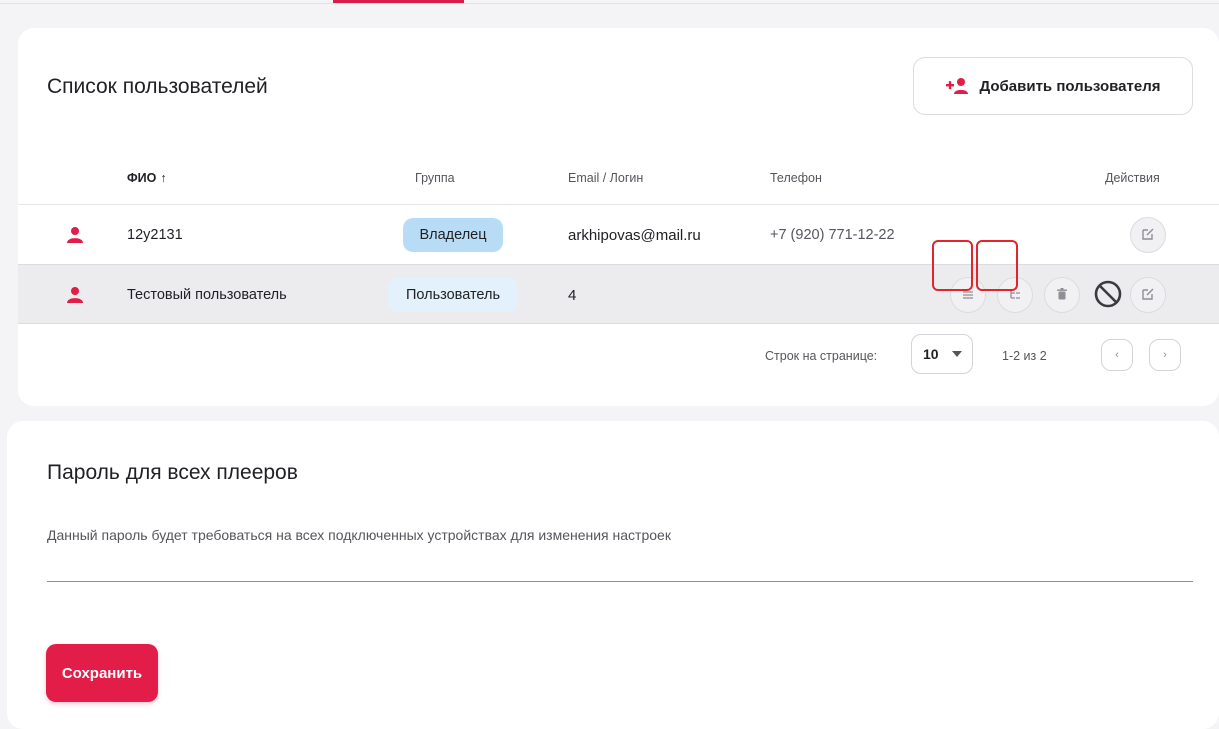 Image resolution: width=1219 pixels, height=729 pixels. What do you see at coordinates (1070, 86) in the screenshot?
I see `add-user-button-label: Добавить пользователя` at bounding box center [1070, 86].